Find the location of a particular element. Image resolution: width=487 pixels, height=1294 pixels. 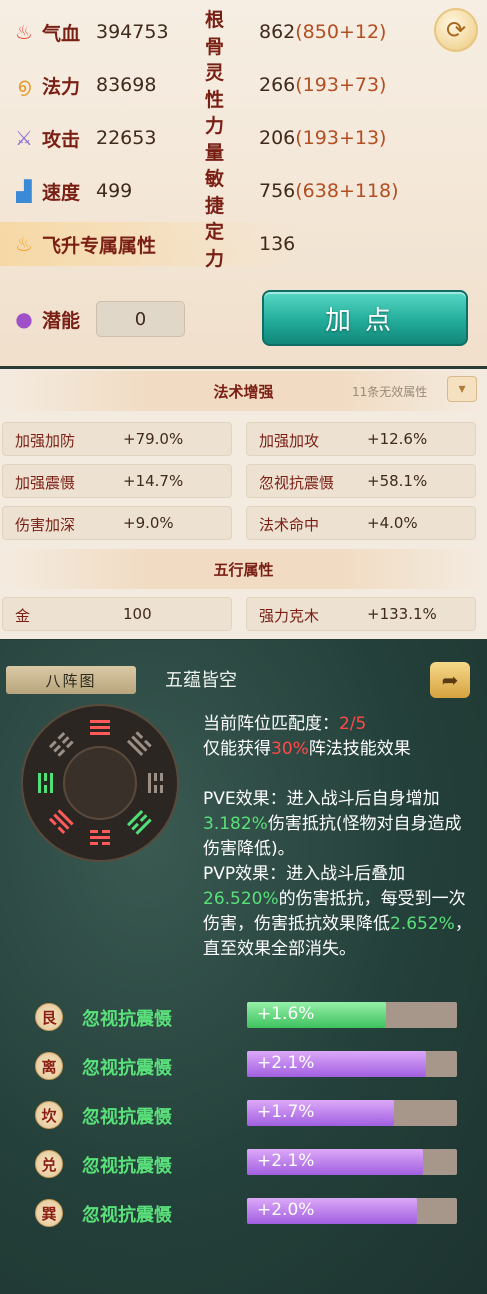

bonus-row: 离 忽视抗震慑 +2.1% is located at coordinates (243, 1070).